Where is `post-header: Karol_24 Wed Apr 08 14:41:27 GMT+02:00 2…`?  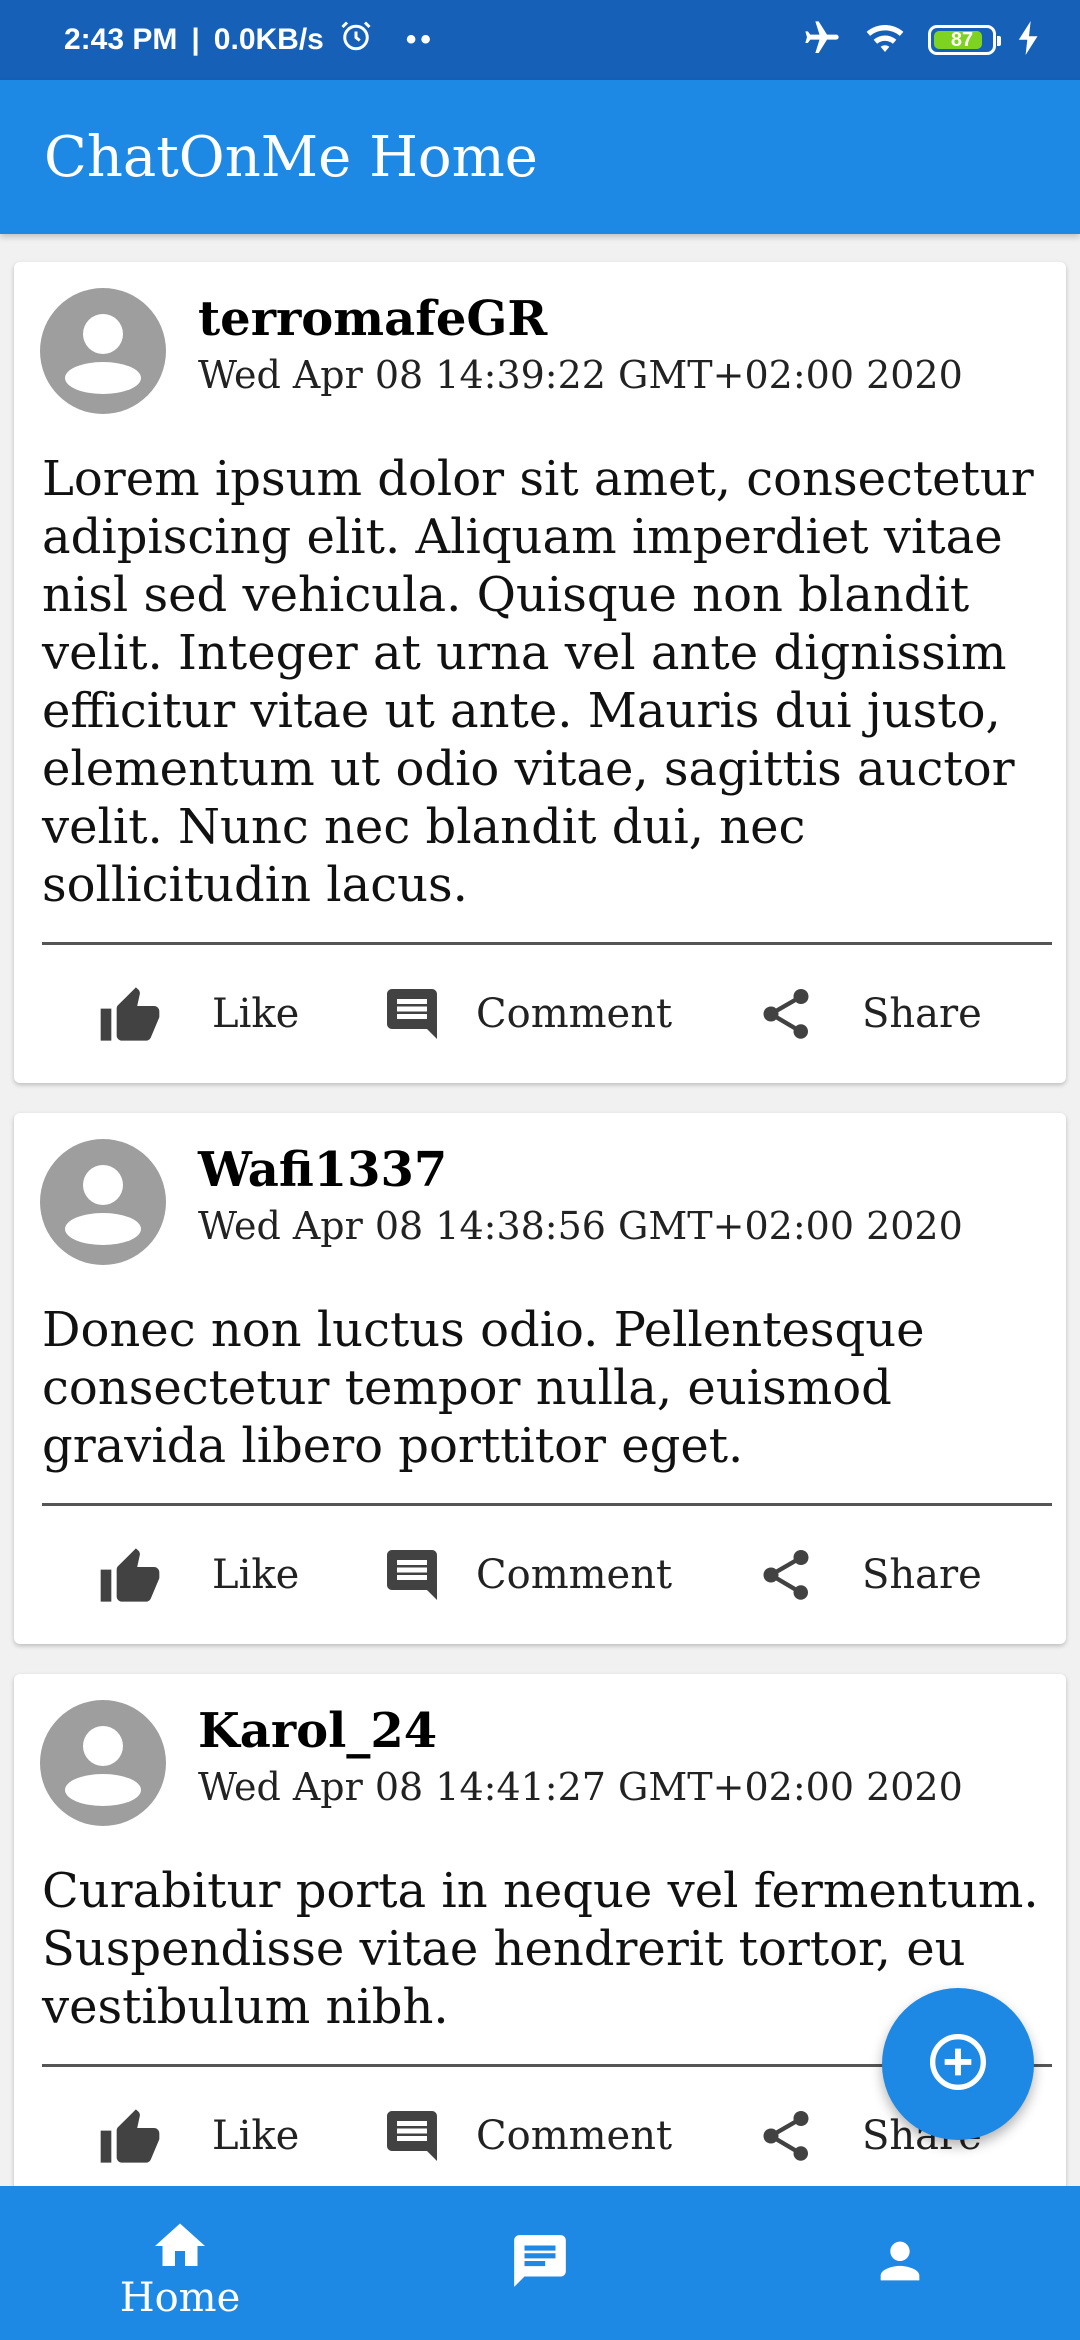
post-header: Karol_24 Wed Apr 08 14:41:27 GMT+02:00 2… is located at coordinates (540, 1763).